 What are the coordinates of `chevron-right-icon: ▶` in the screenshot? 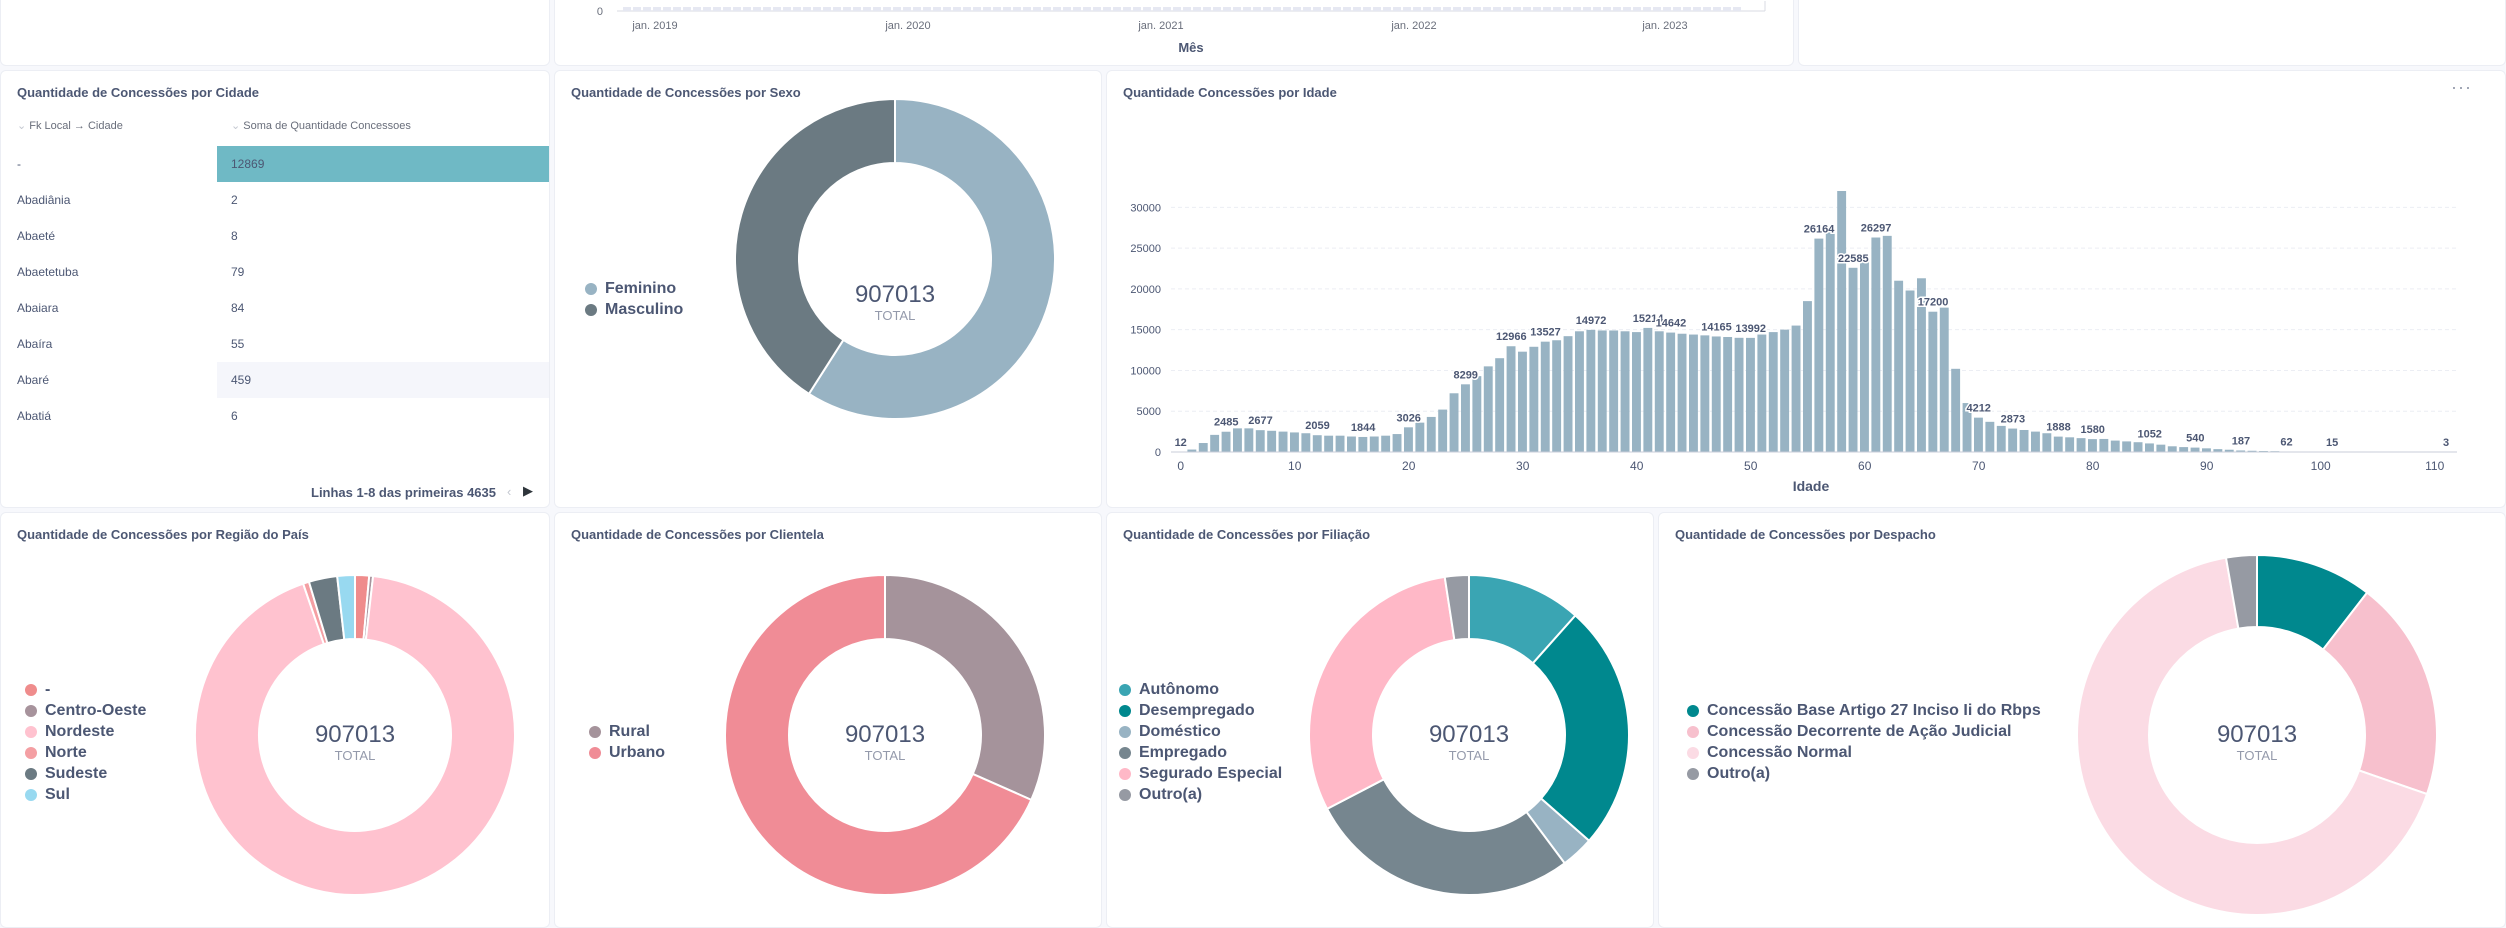 It's located at (528, 491).